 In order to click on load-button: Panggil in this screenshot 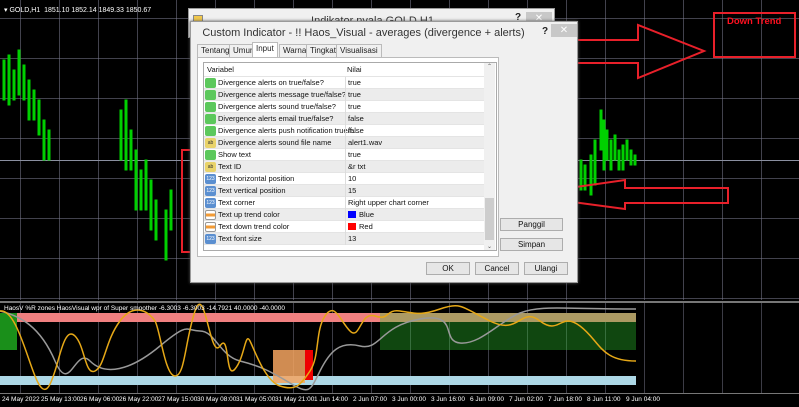, I will do `click(531, 224)`.